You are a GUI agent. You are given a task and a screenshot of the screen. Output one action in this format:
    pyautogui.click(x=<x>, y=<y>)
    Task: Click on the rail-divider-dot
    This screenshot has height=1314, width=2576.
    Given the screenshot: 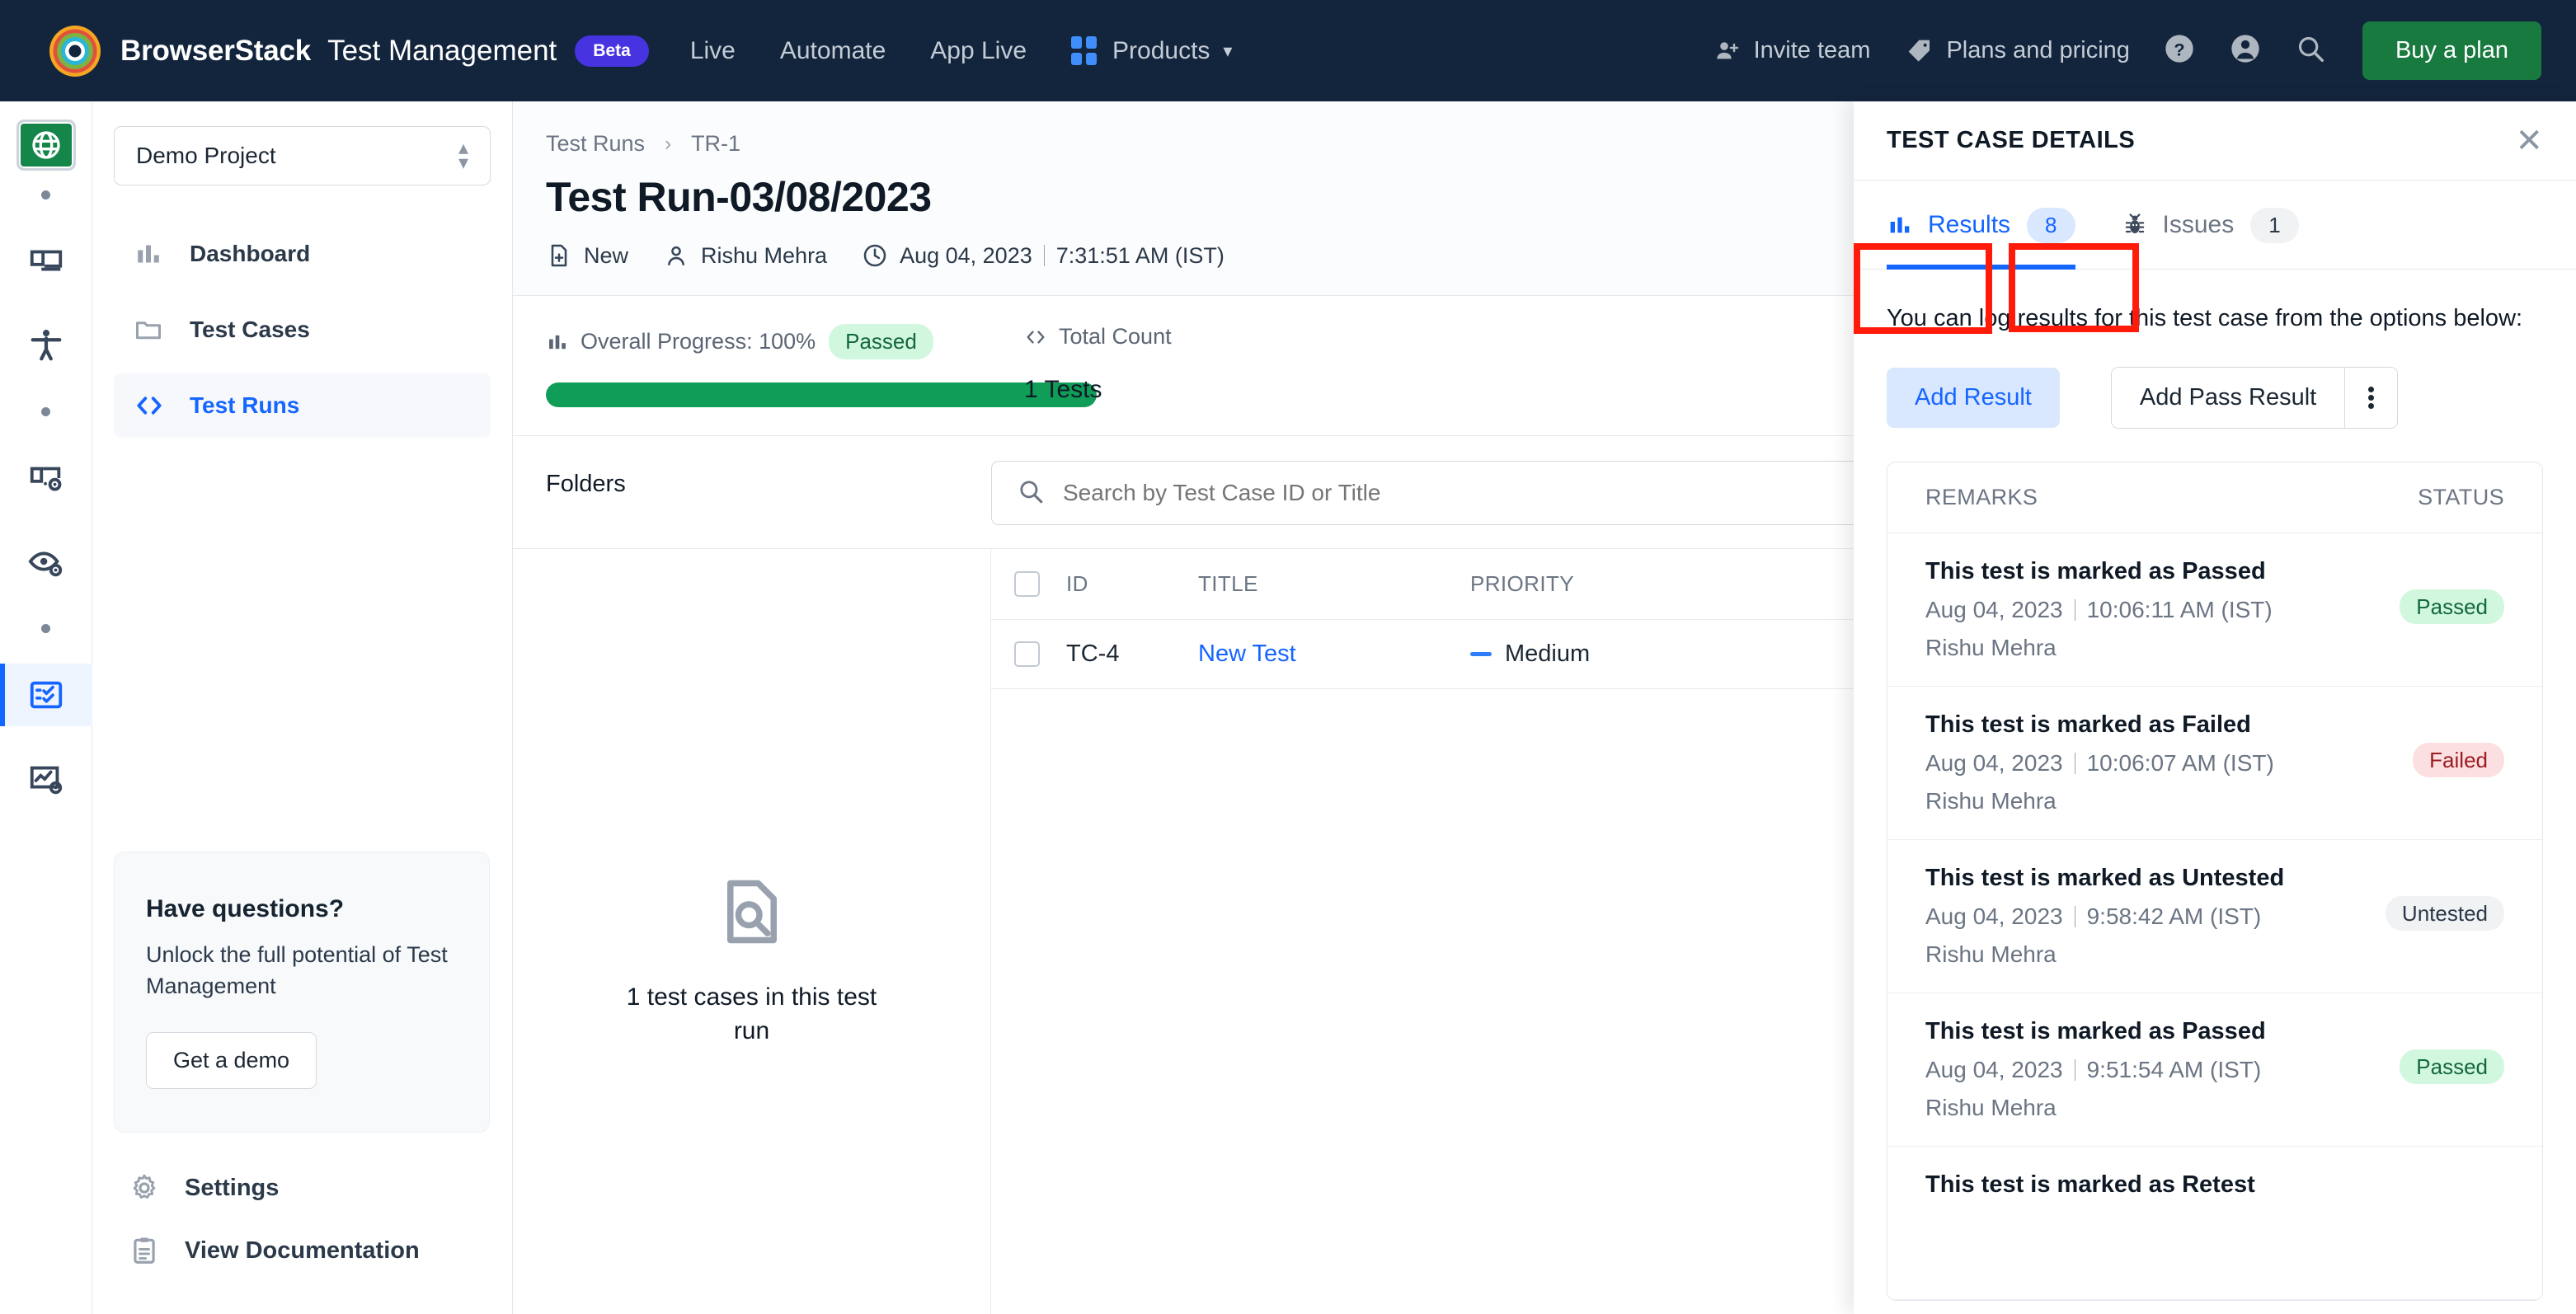 What is the action you would take?
    pyautogui.click(x=45, y=194)
    